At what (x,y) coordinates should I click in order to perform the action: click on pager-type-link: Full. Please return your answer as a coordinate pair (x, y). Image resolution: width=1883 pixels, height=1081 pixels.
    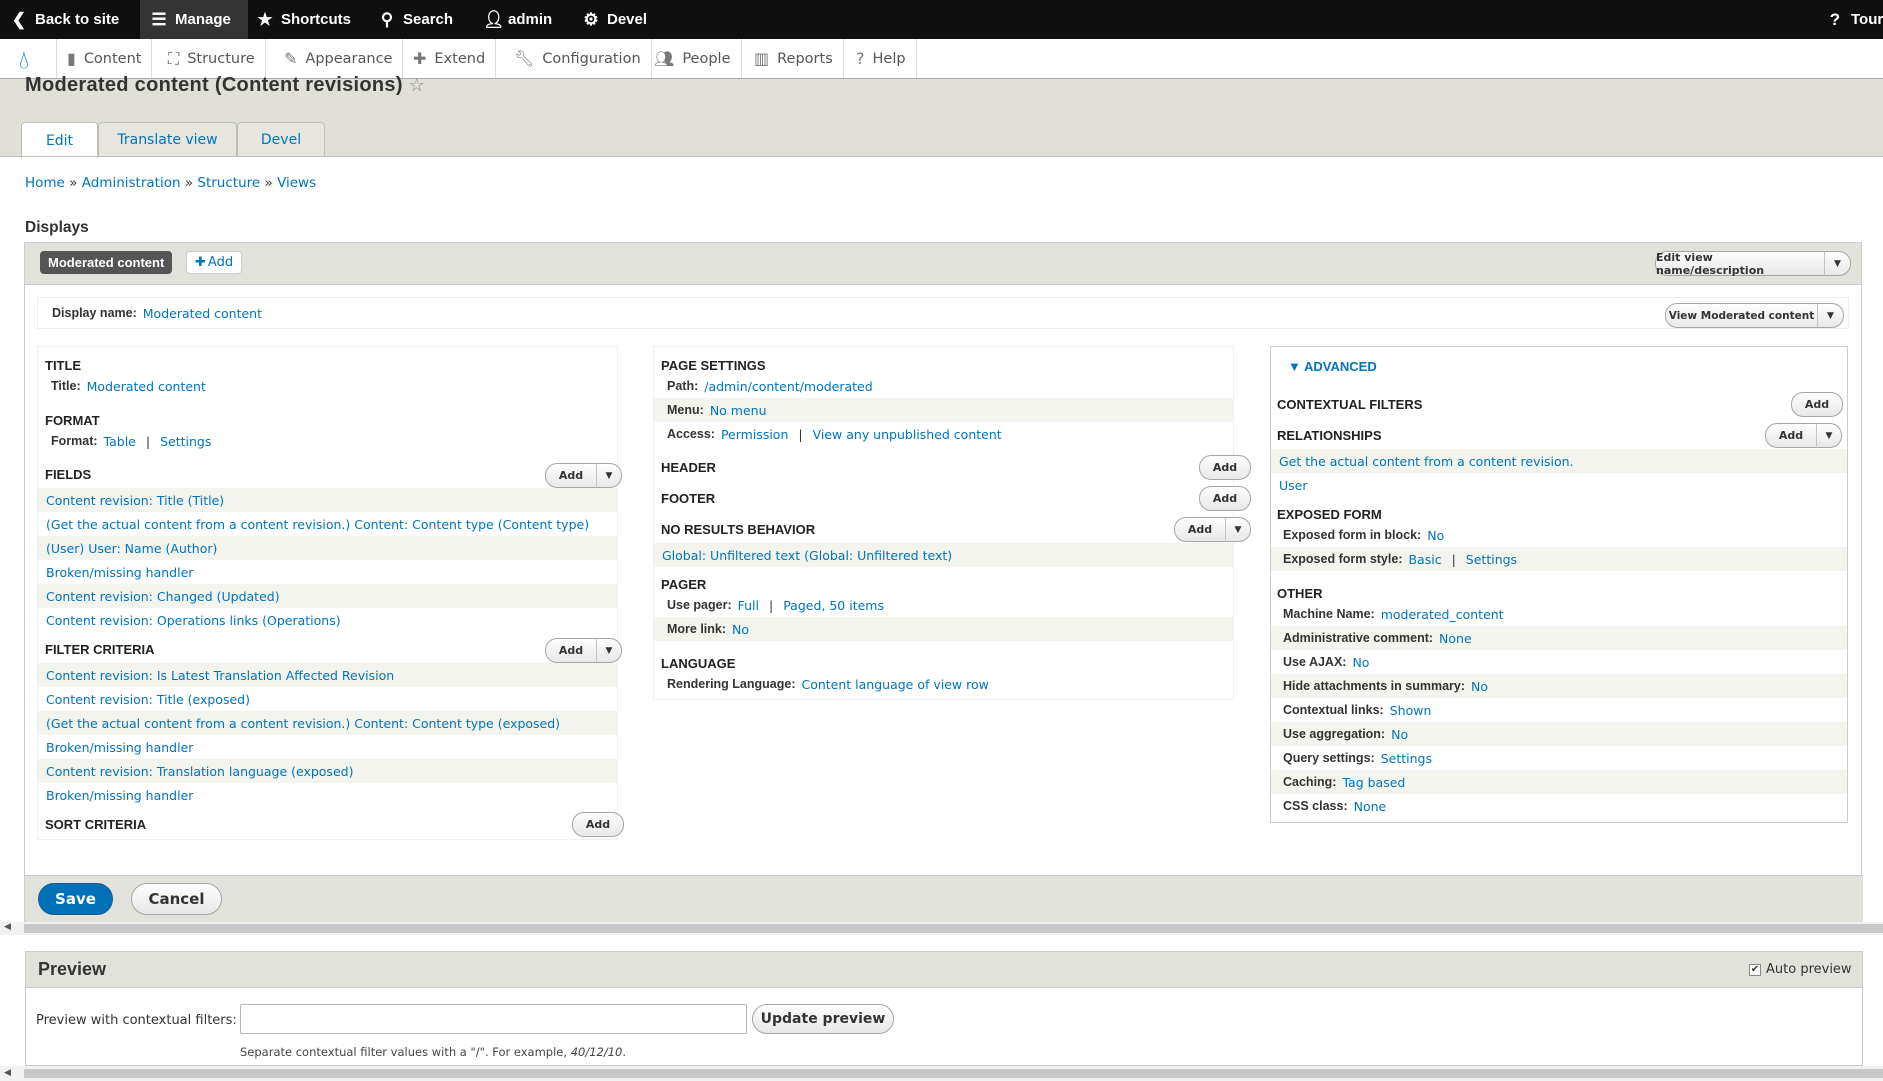
    Looking at the image, I should click on (748, 605).